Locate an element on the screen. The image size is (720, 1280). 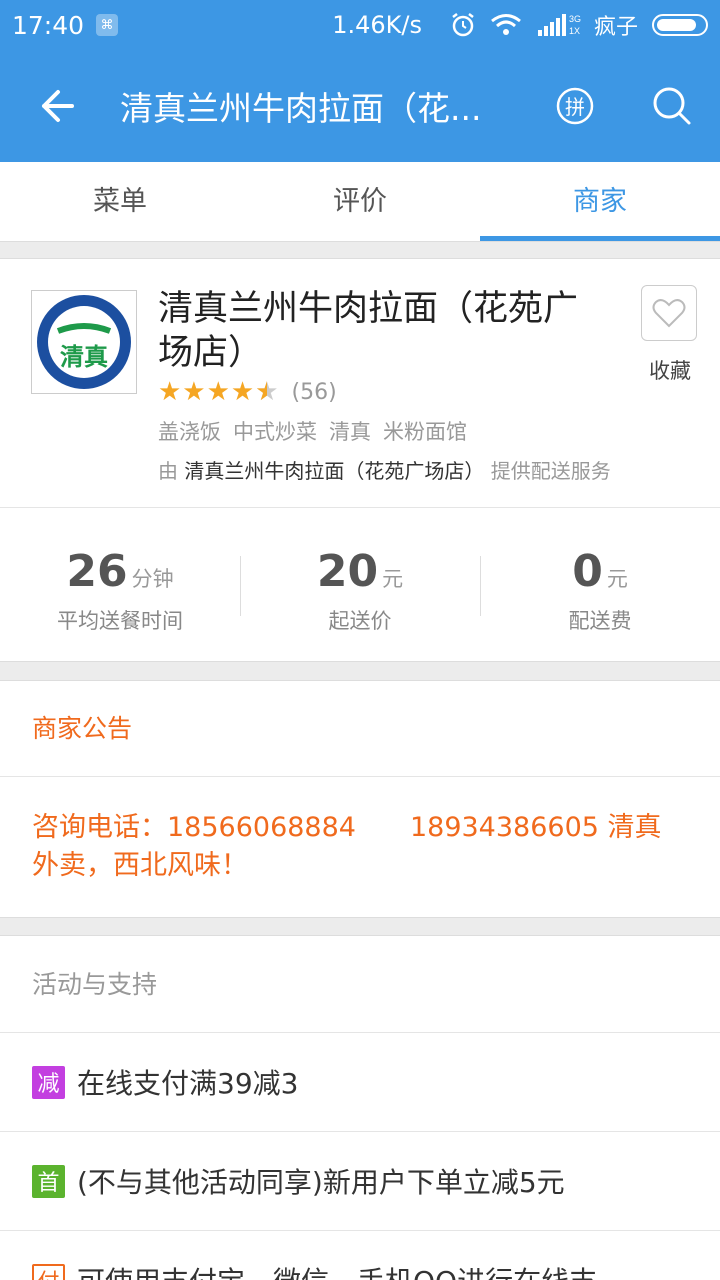
favorite-label: 收藏 is located at coordinates (670, 370).